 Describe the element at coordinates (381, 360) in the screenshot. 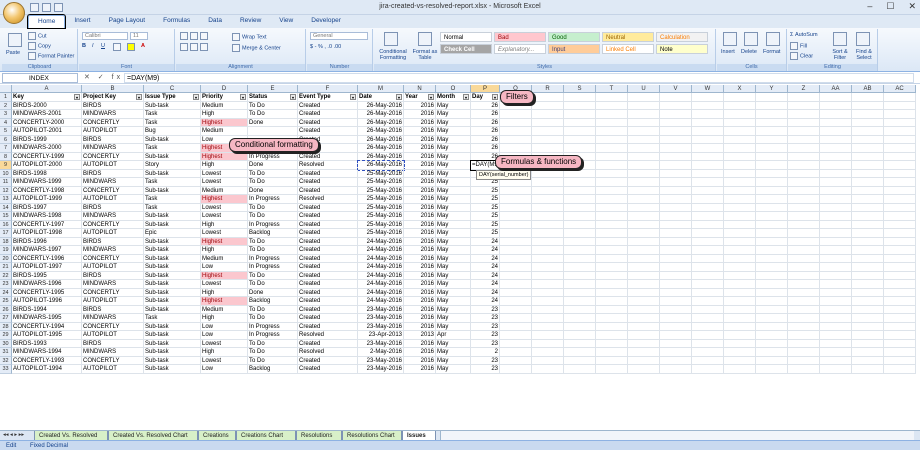

I see `cell: 23-May-2016` at that location.